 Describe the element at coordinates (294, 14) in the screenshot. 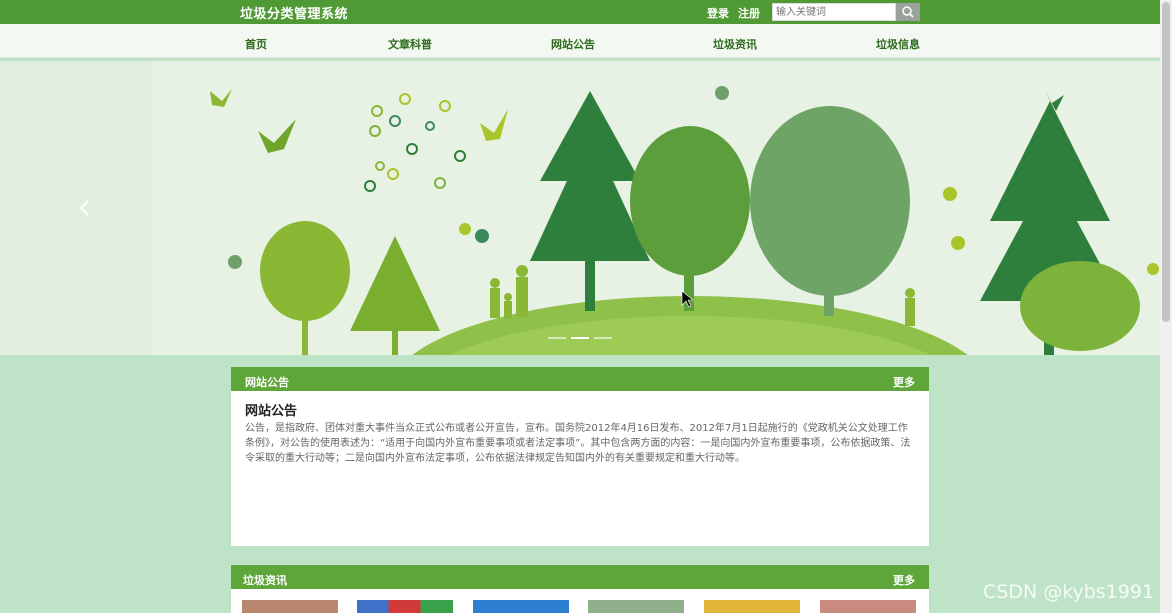

I see `site-title: 垃圾分类管理系统` at that location.